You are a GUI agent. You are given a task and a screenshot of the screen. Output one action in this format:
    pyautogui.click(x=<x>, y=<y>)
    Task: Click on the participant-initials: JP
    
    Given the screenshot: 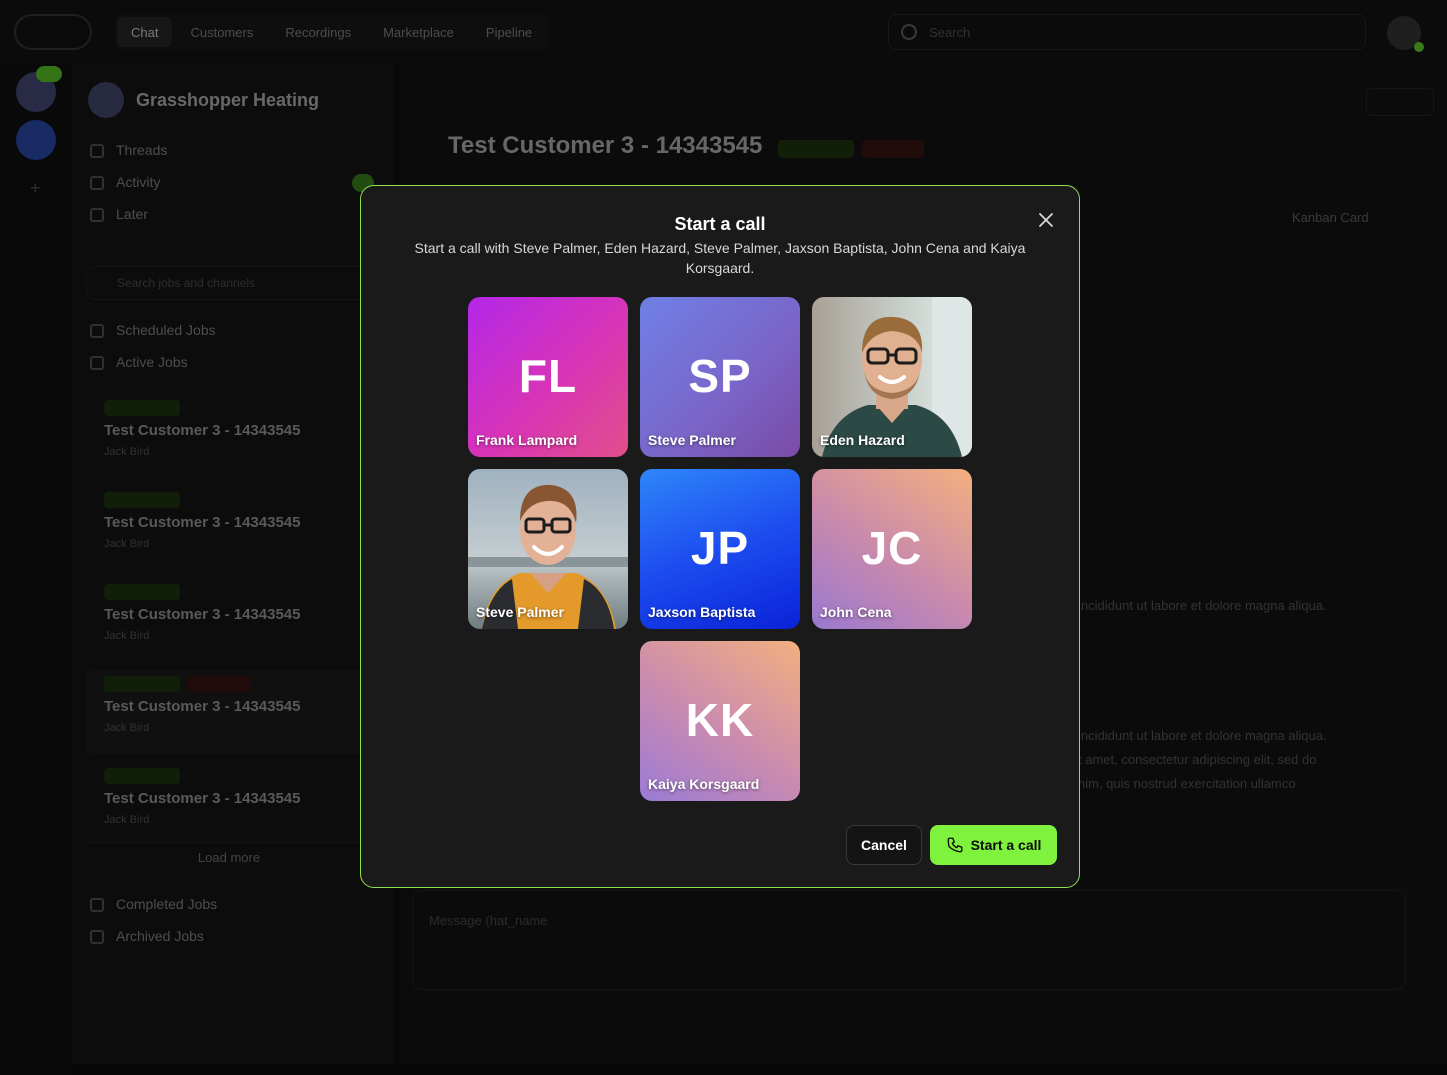 What is the action you would take?
    pyautogui.click(x=720, y=548)
    